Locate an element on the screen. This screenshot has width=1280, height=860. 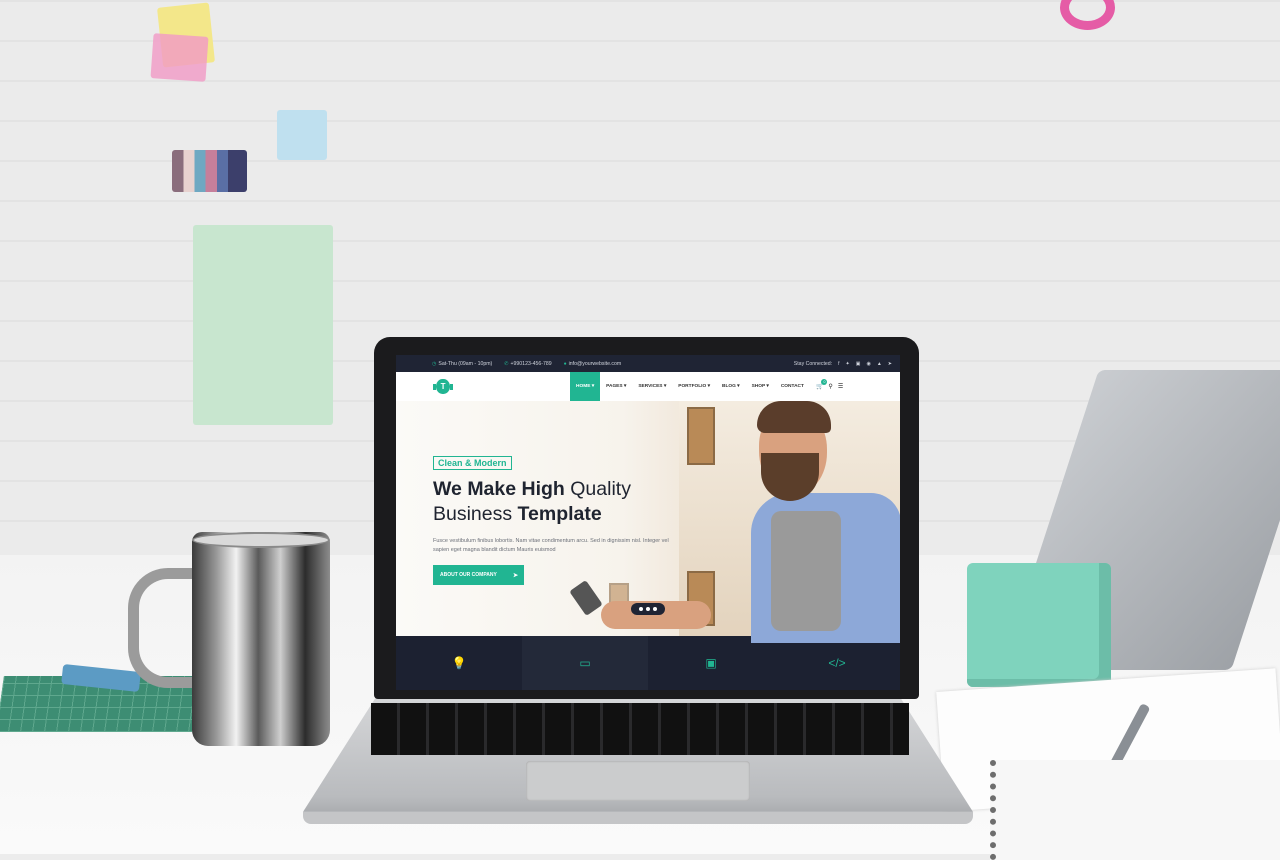
hero-tag: Clean & Modern is located at coordinates (472, 463).